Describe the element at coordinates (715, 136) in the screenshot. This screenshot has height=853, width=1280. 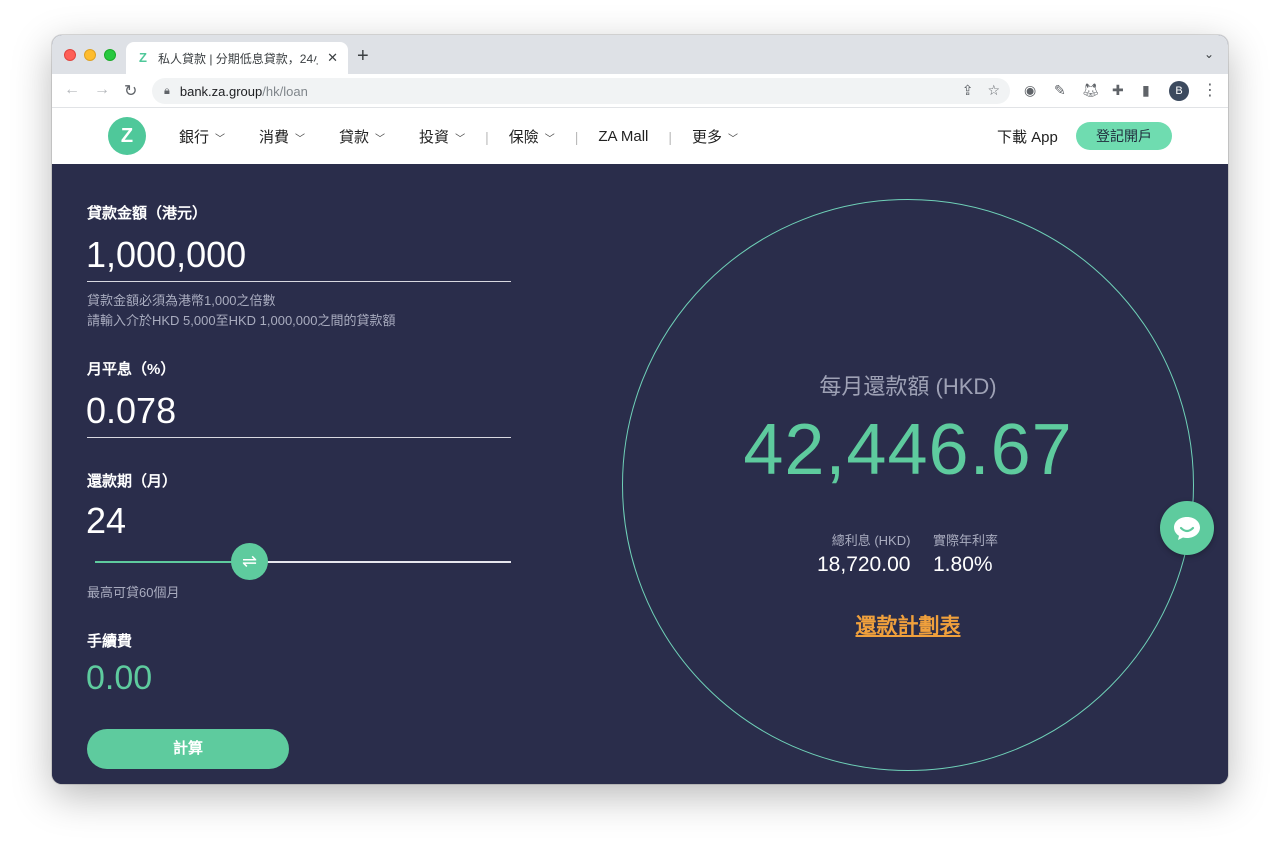
I see `nav-item-more: 更多 ﹀` at that location.